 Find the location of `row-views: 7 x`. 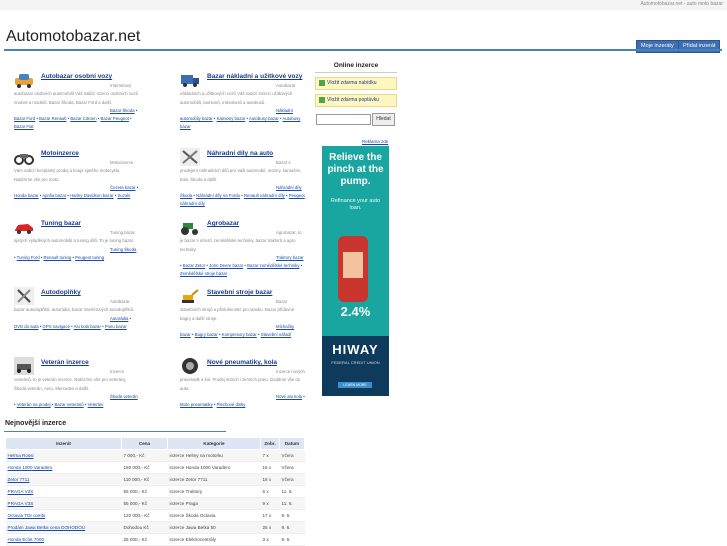

row-views: 7 x is located at coordinates (270, 455).